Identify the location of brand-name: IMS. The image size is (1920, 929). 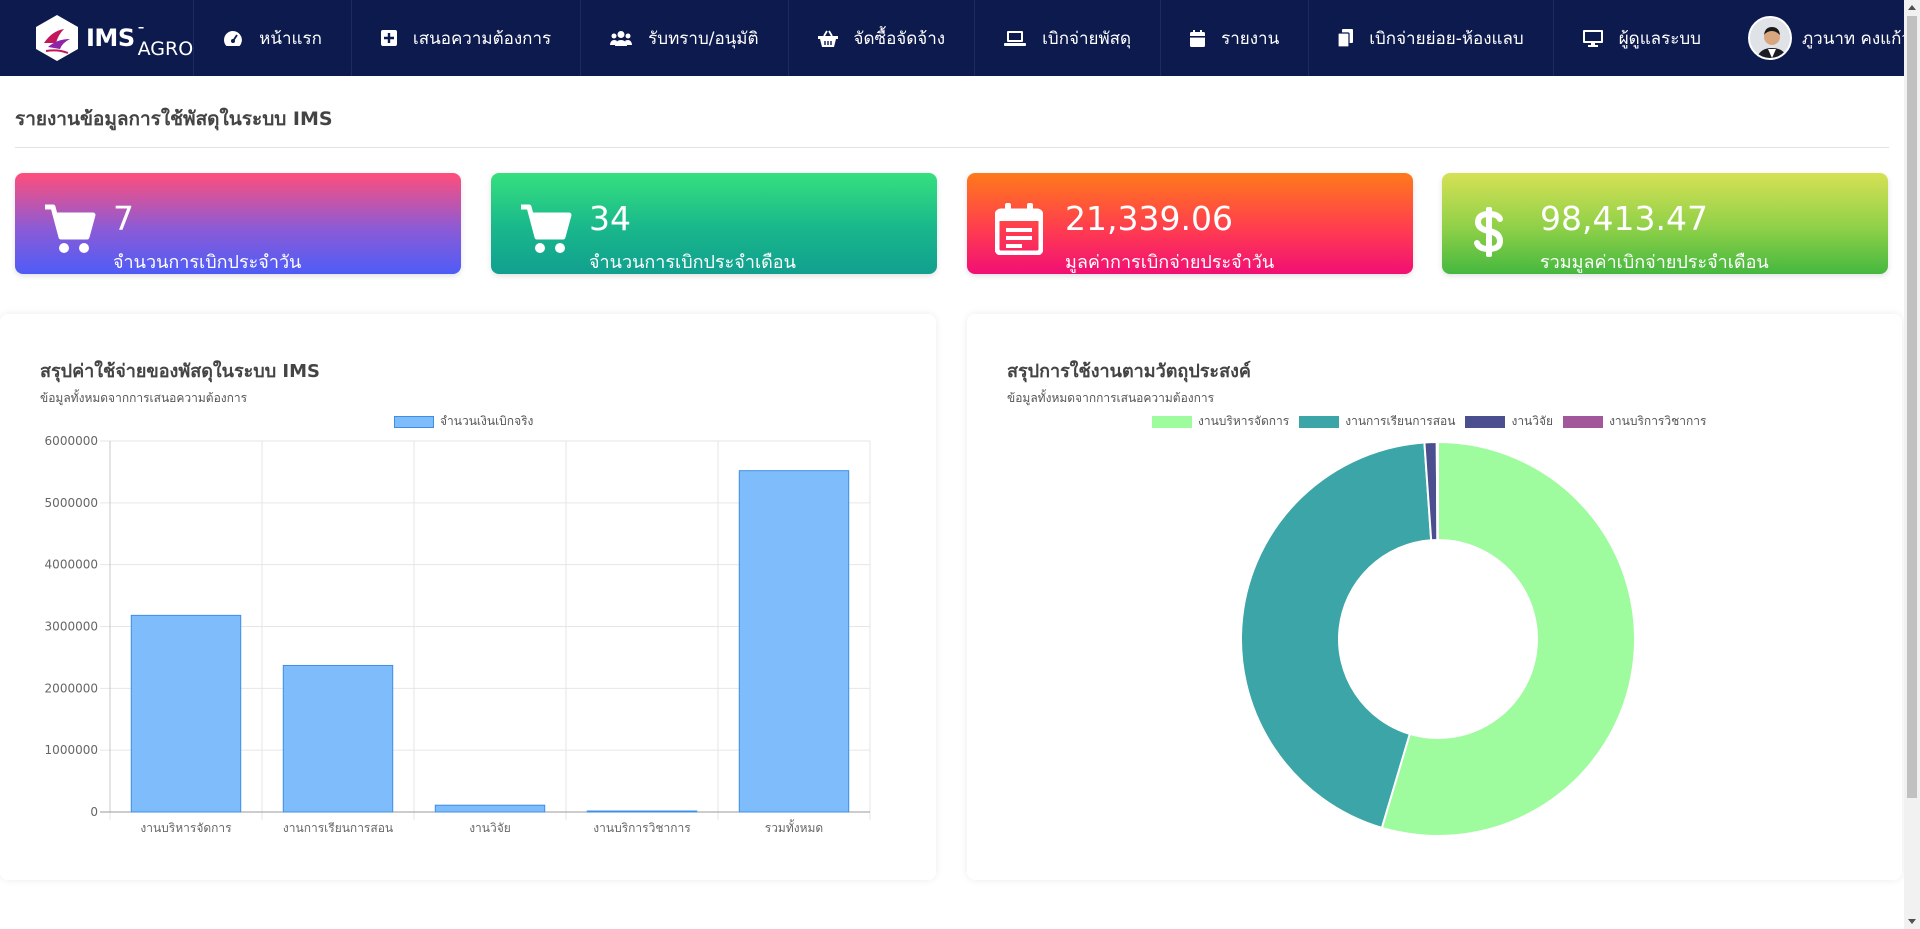
(110, 38).